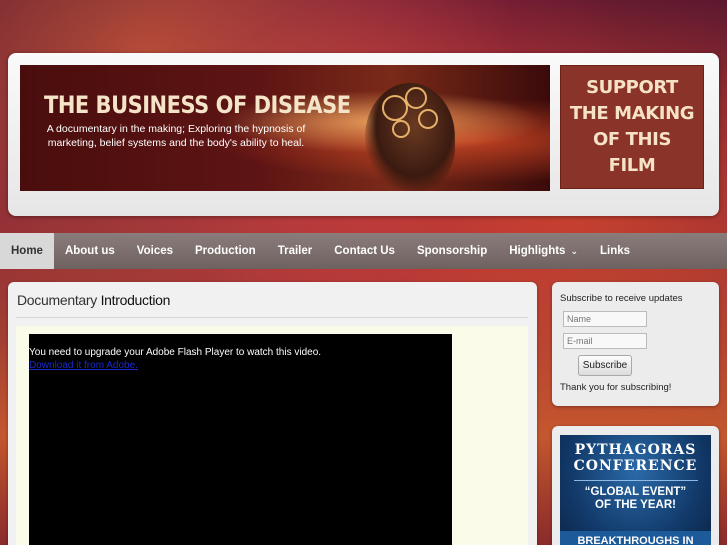 This screenshot has height=545, width=727. I want to click on nav-item-highlights: Highlights ⌄, so click(543, 251).